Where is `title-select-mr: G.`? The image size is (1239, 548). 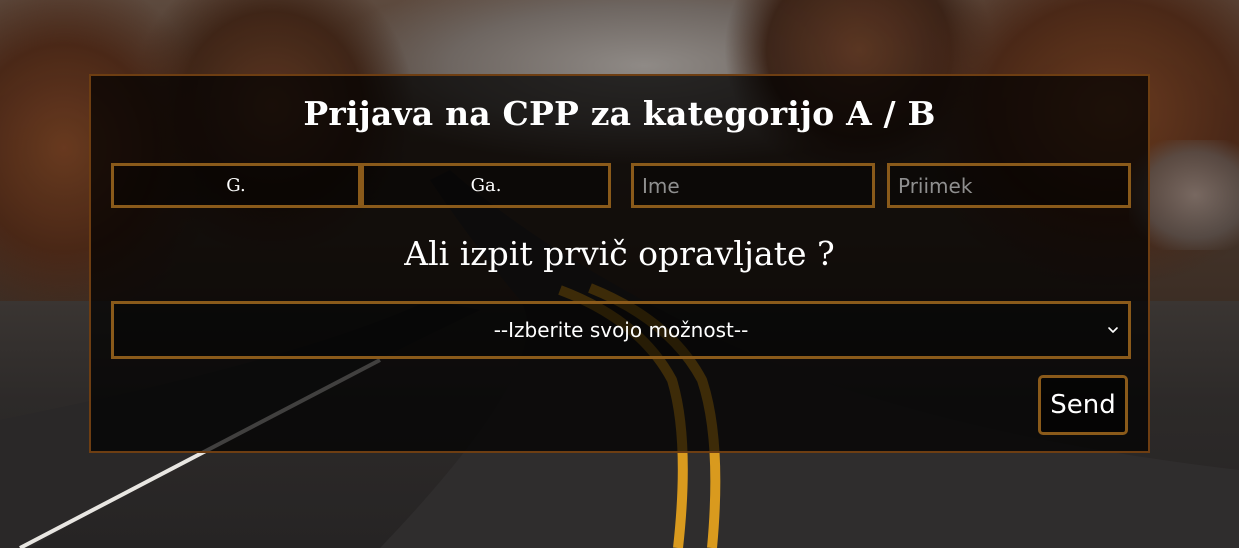
title-select-mr: G. is located at coordinates (236, 185).